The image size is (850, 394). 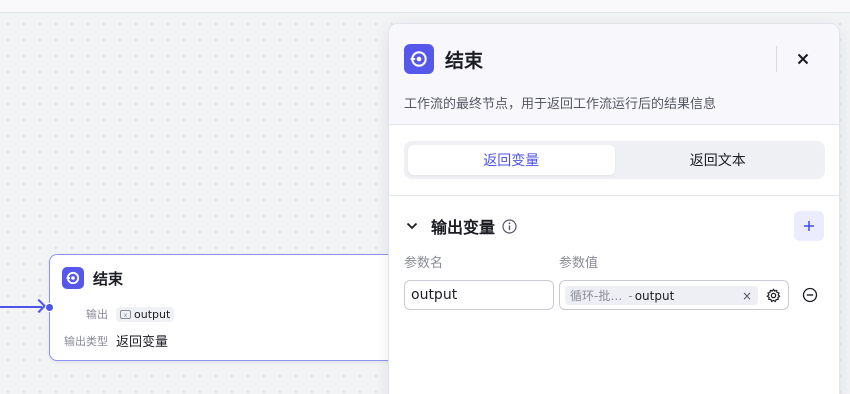 I want to click on variable-reference-tag: 循环-批… - output ×, so click(x=661, y=295).